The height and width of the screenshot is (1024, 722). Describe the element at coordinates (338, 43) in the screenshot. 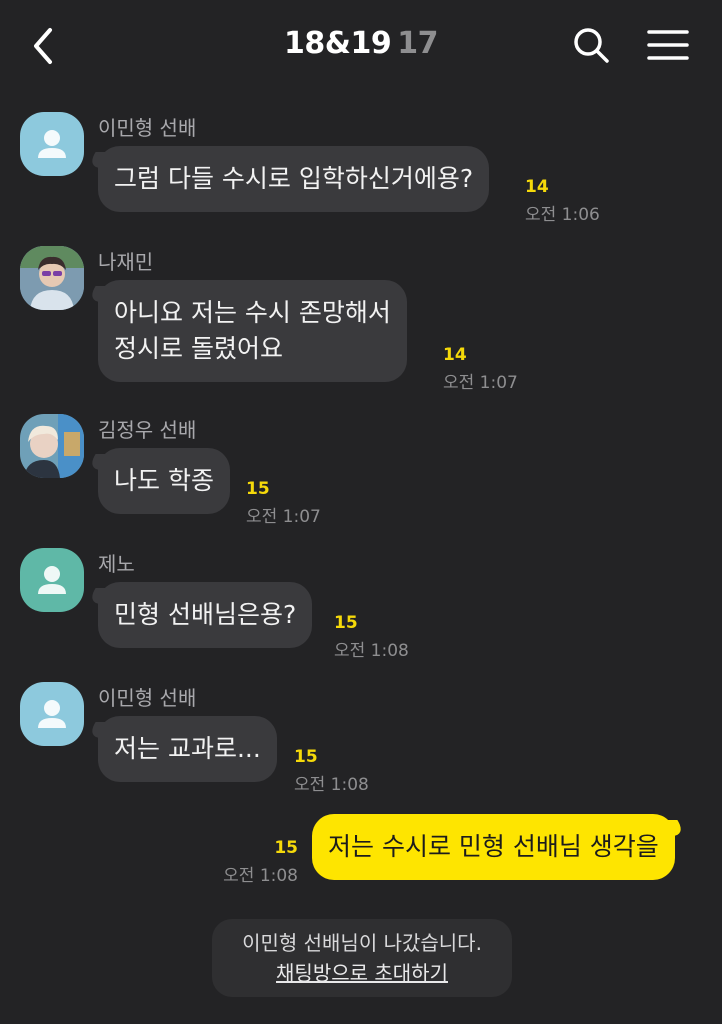

I see `room-name: 18&19` at that location.